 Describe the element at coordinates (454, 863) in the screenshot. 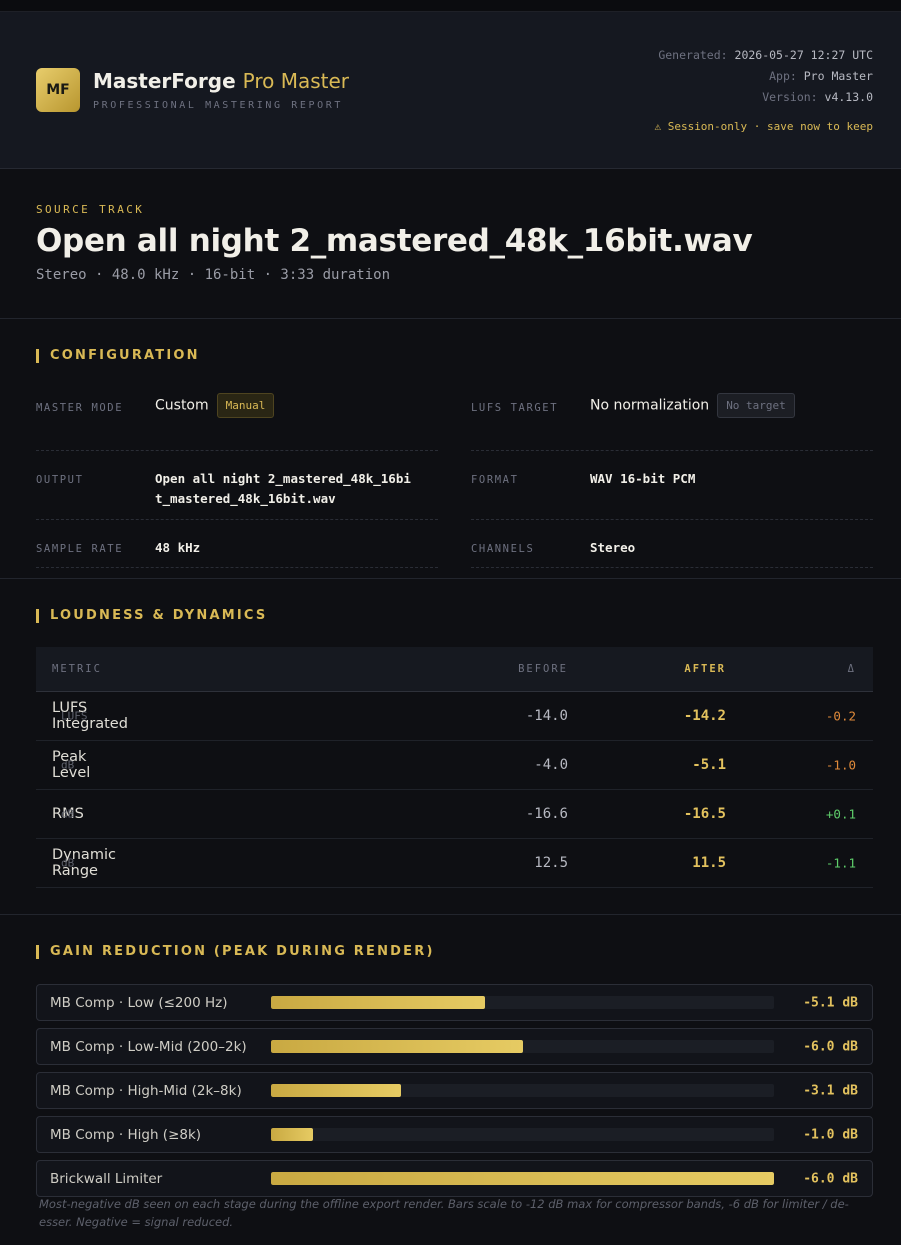

I see `table-row: Dynamic Range dB 12.5 11.5 -1.1` at that location.